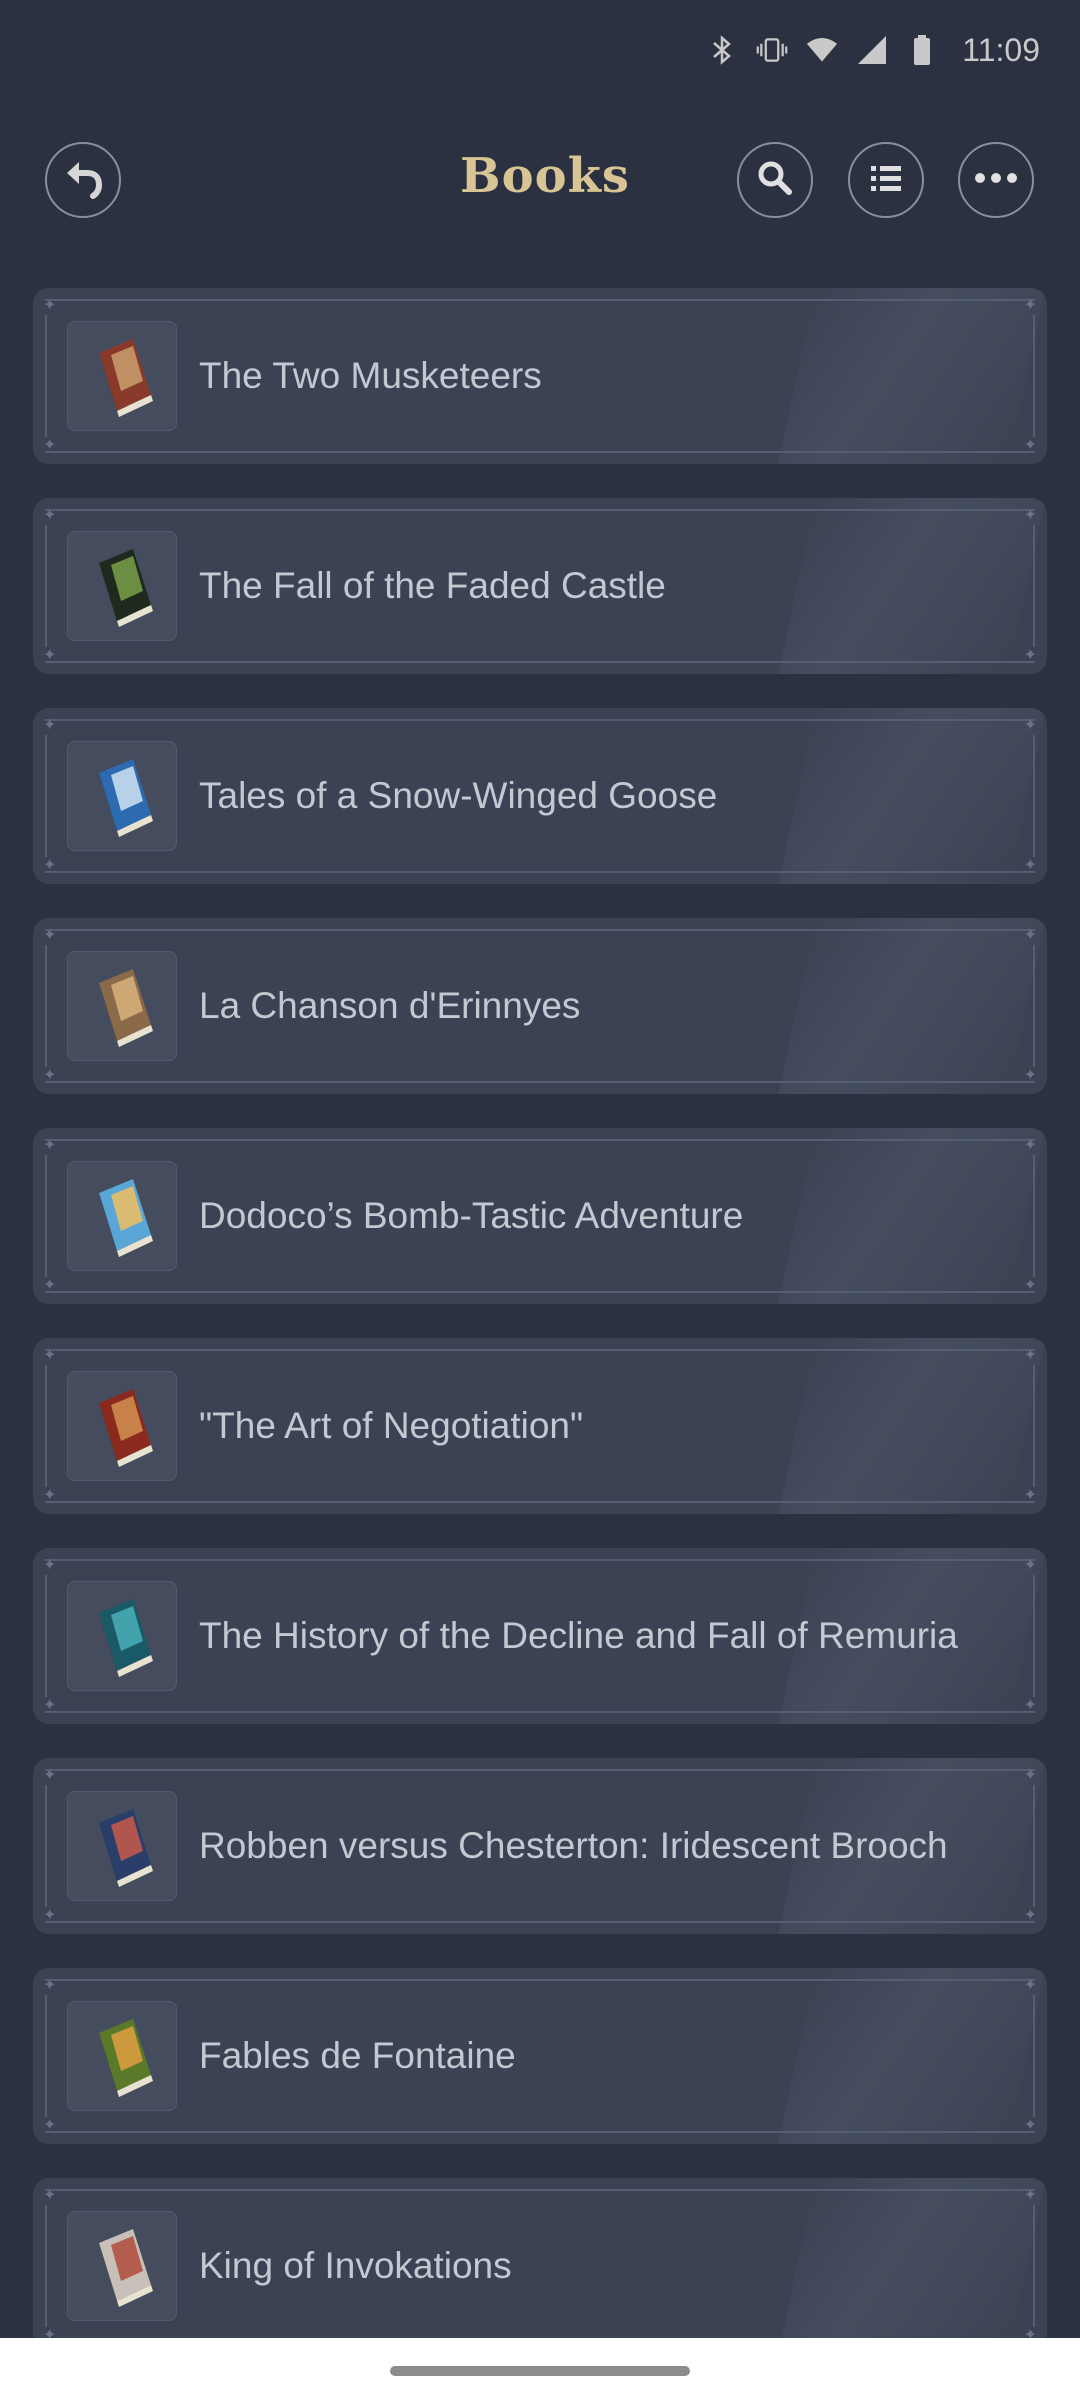  I want to click on battery-icon, so click(922, 50).